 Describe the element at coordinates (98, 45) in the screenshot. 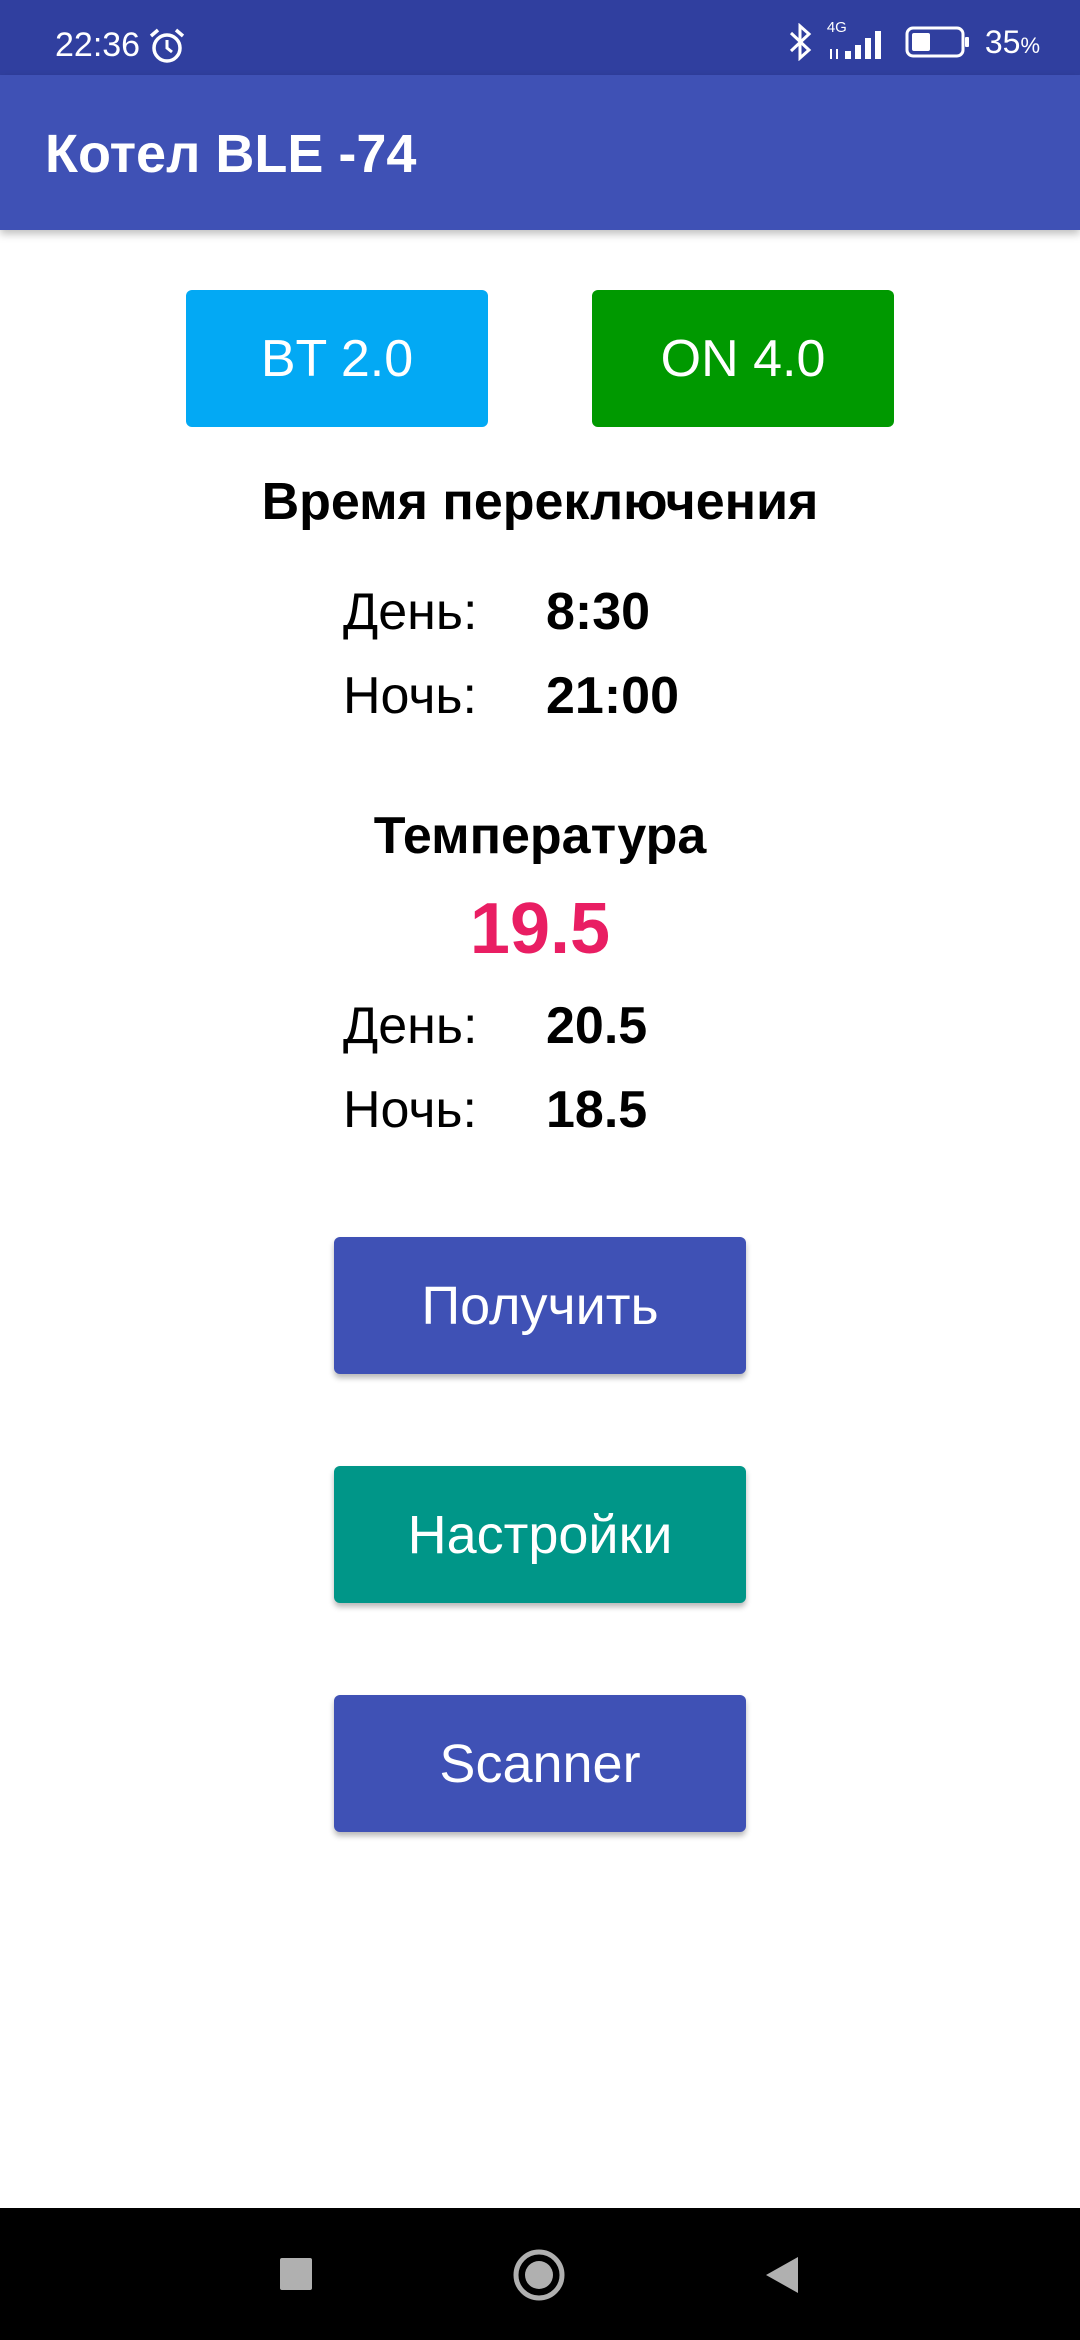

I see `status-time: 22:36` at that location.